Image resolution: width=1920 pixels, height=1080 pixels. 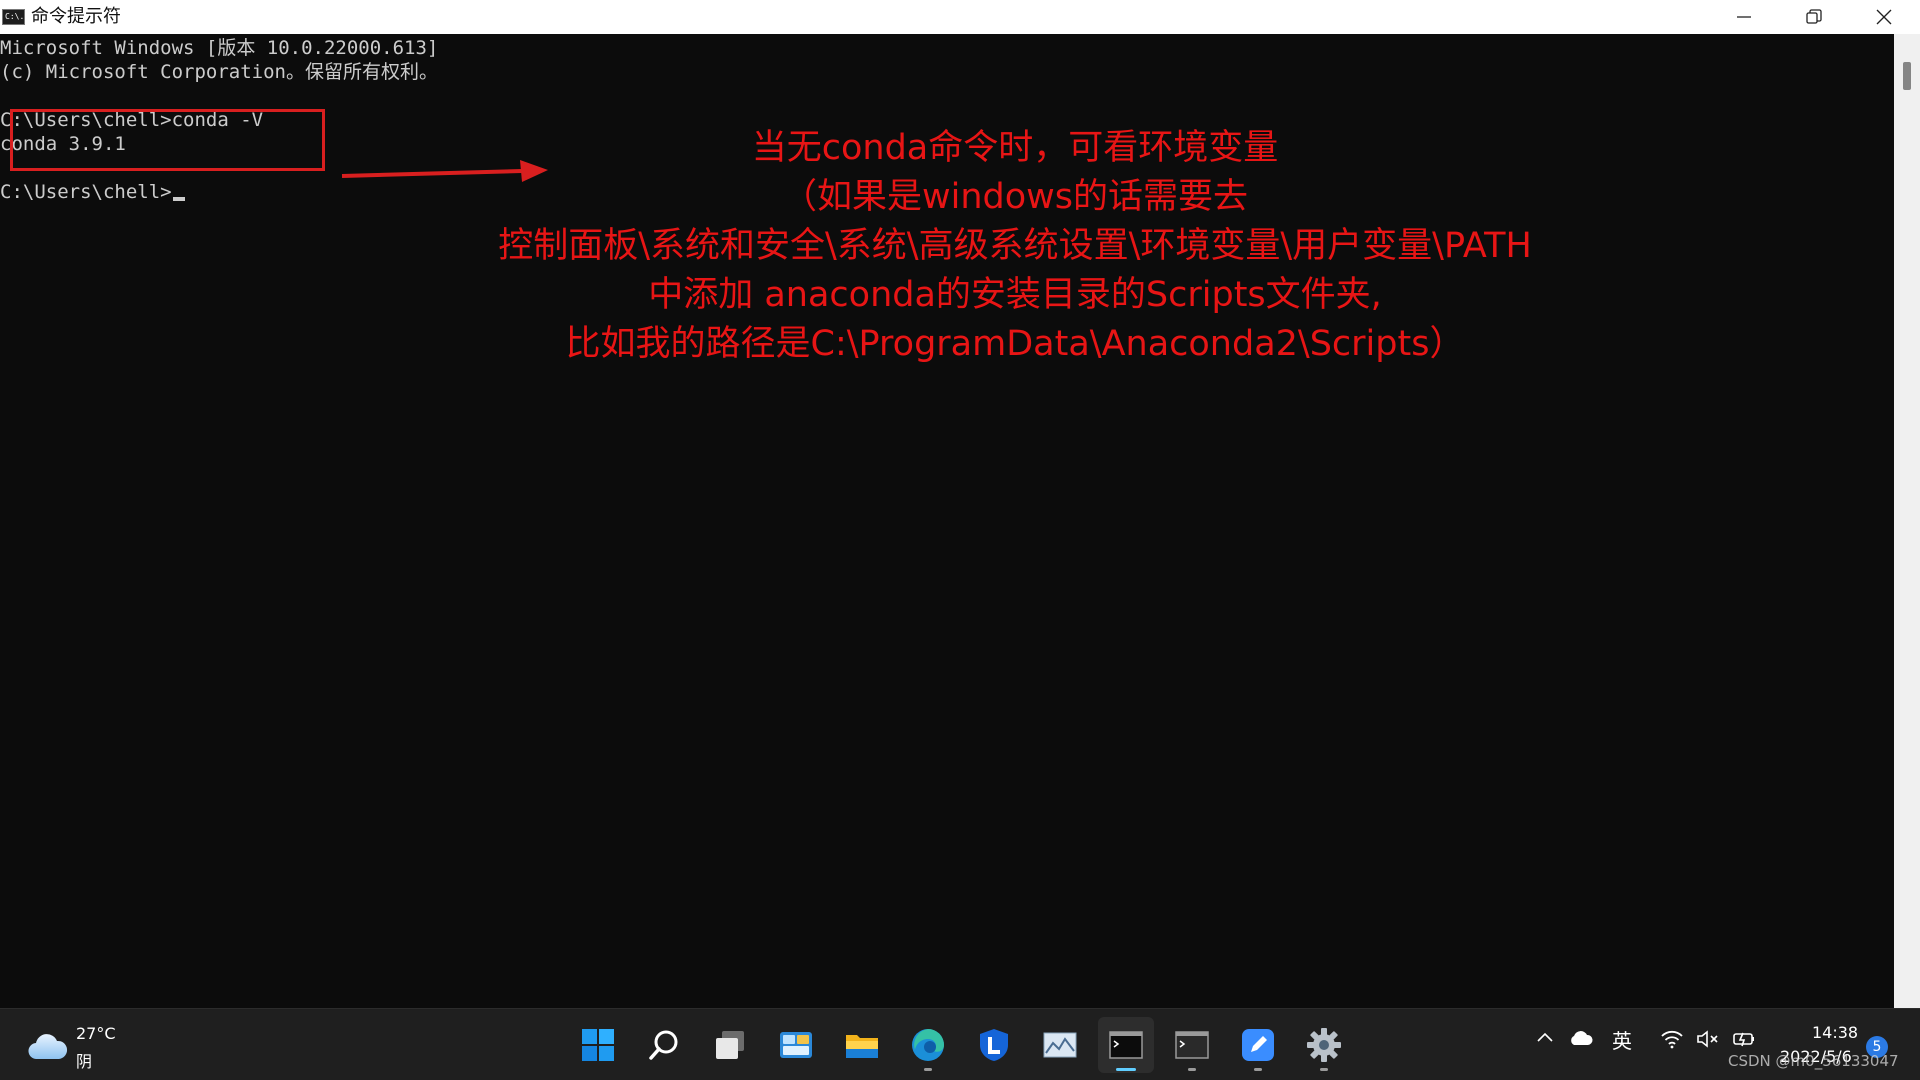 I want to click on edge-icon, so click(x=928, y=1045).